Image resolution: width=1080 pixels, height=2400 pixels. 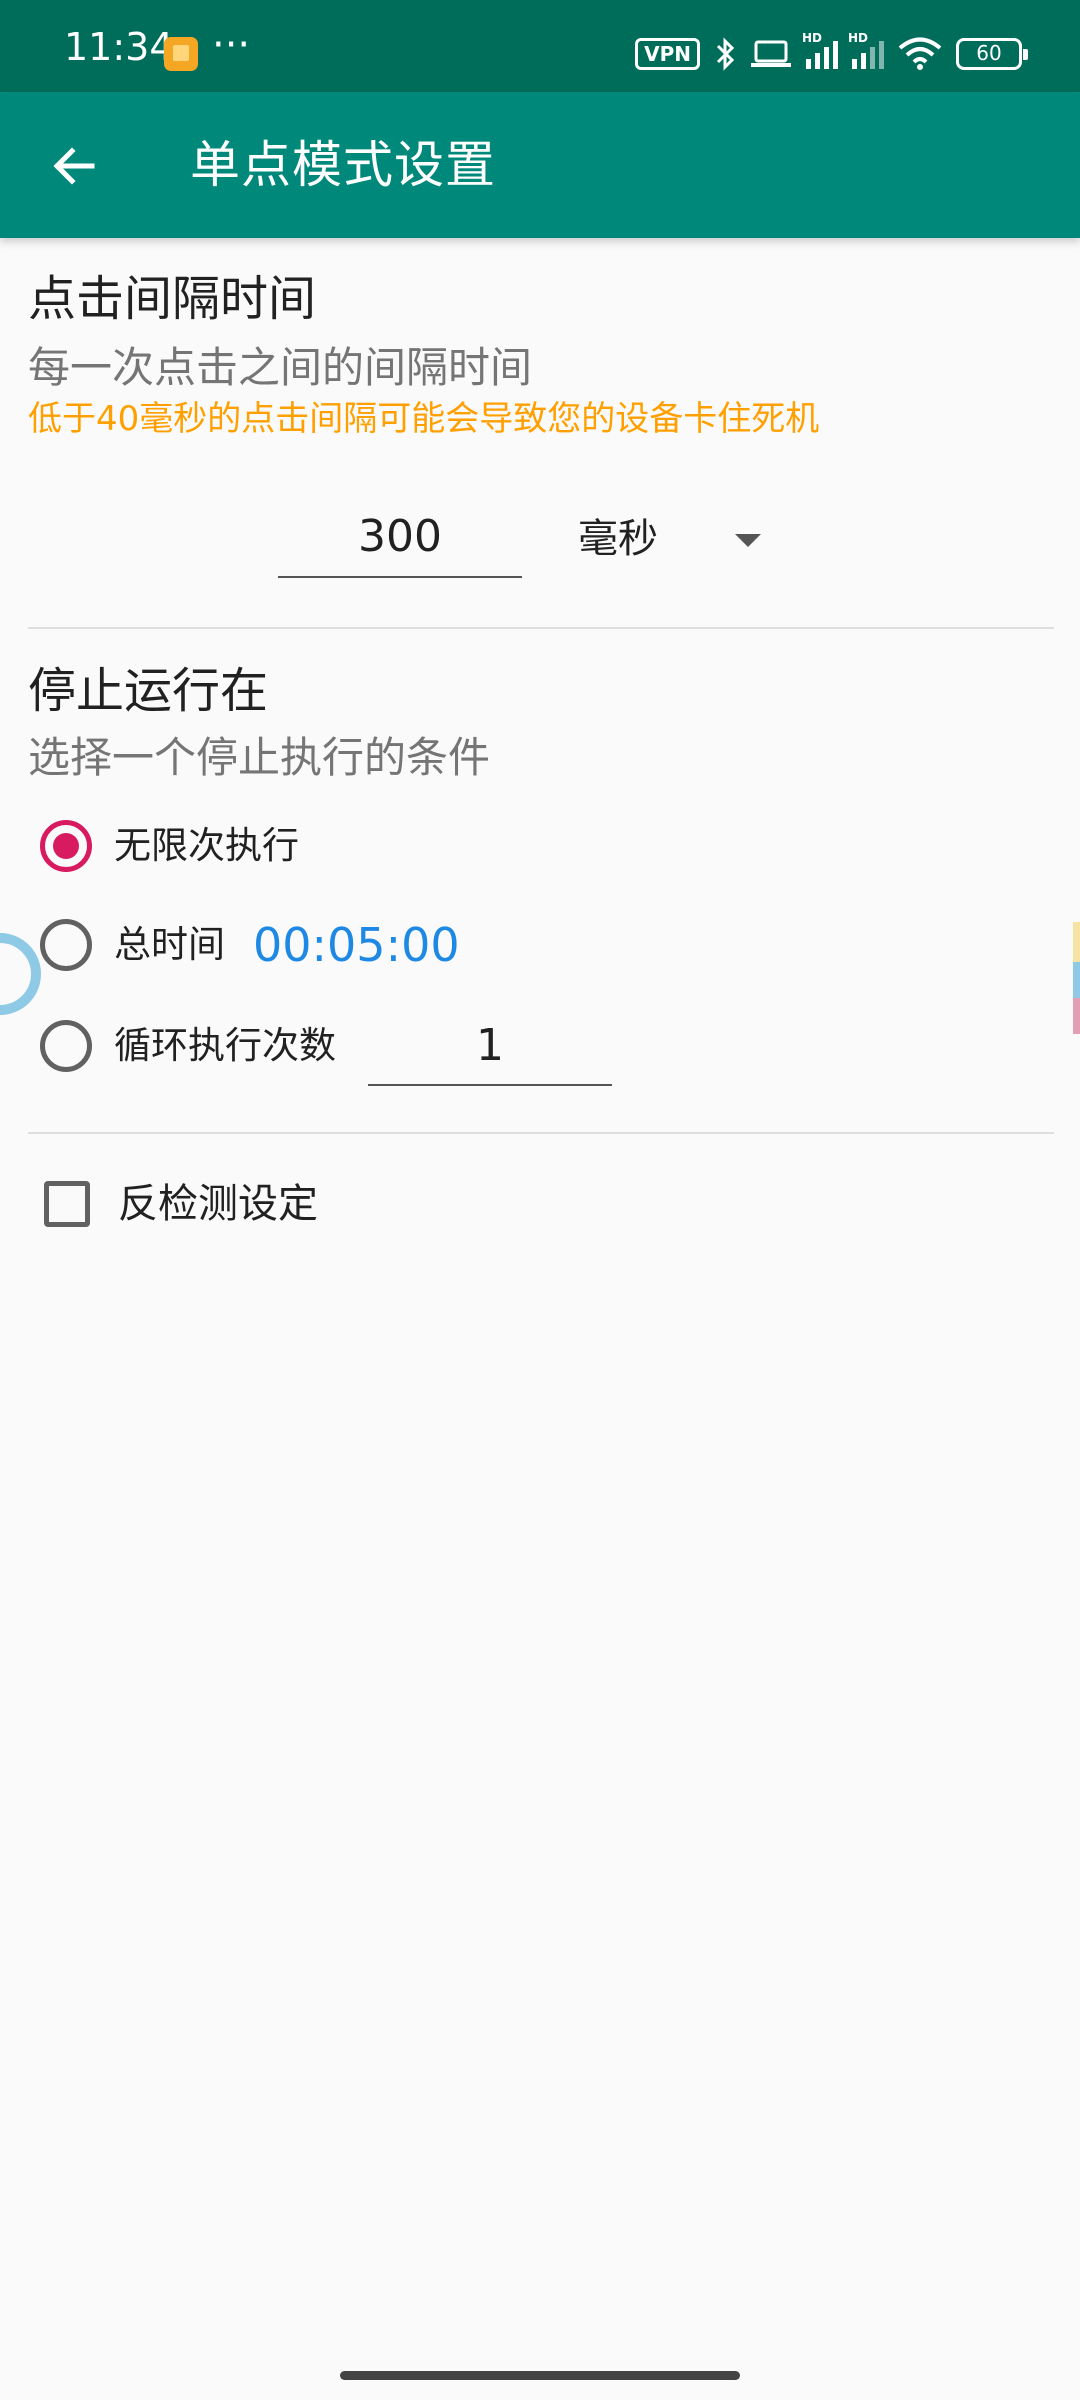 What do you see at coordinates (866, 50) in the screenshot?
I see `signal-icon-2: HD` at bounding box center [866, 50].